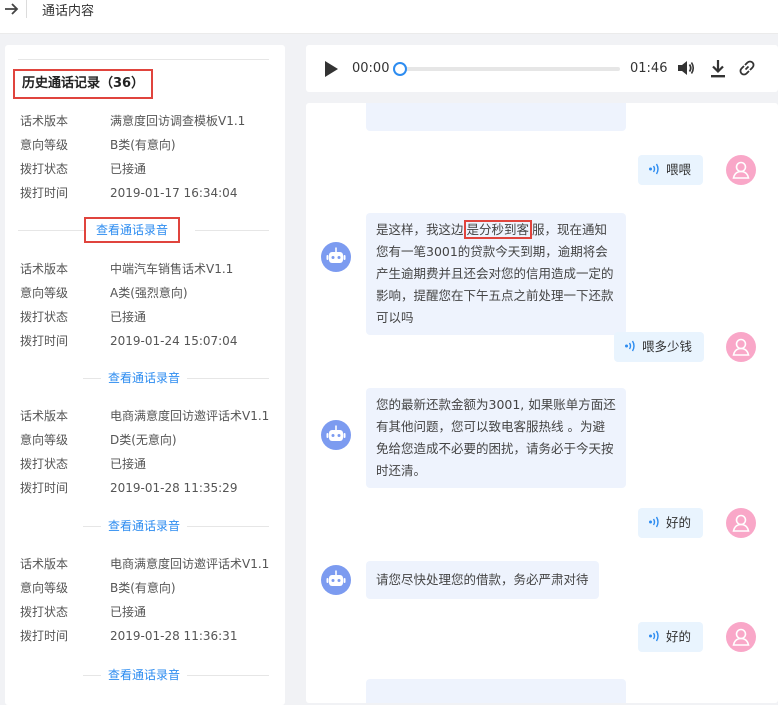 This screenshot has height=705, width=778. I want to click on header-divider, so click(26, 9).